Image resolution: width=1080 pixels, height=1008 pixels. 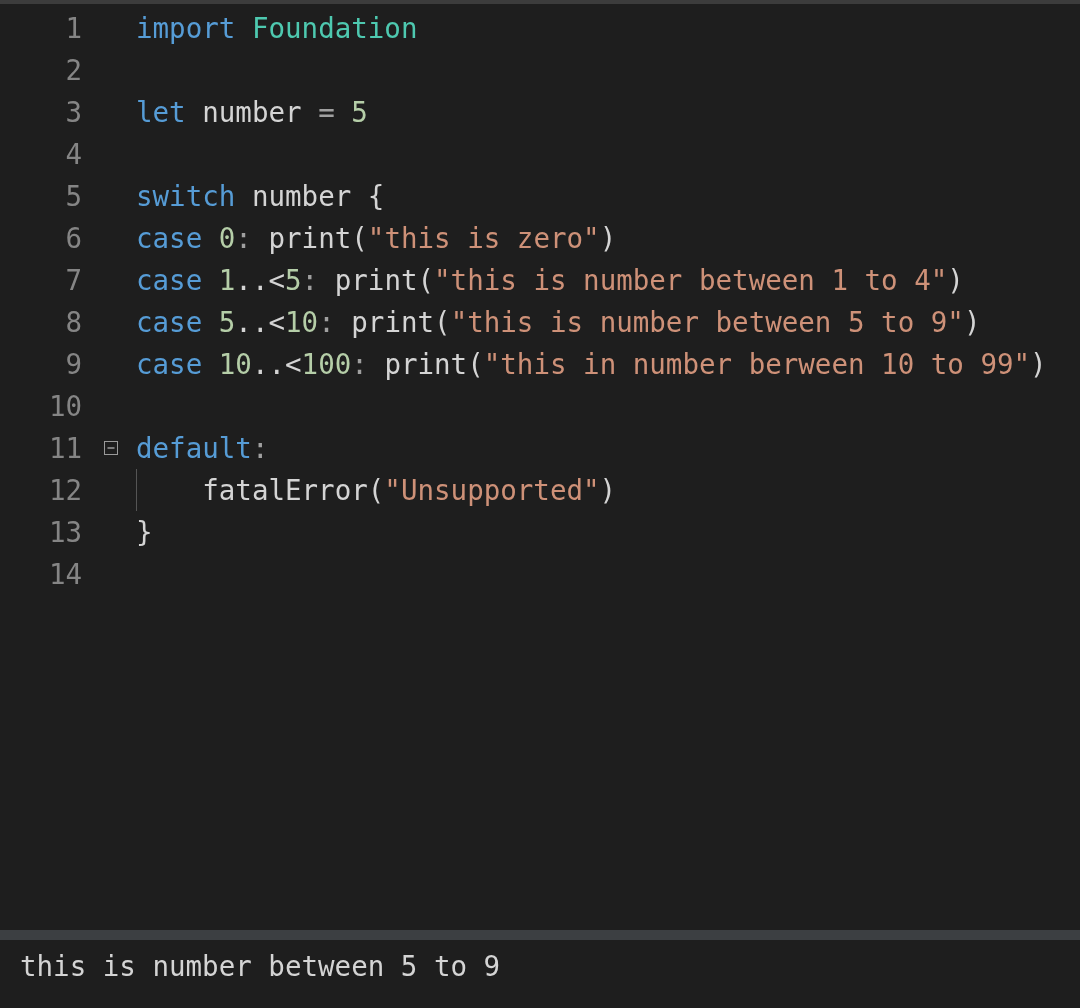 What do you see at coordinates (64, 448) in the screenshot?
I see `line-number: 11` at bounding box center [64, 448].